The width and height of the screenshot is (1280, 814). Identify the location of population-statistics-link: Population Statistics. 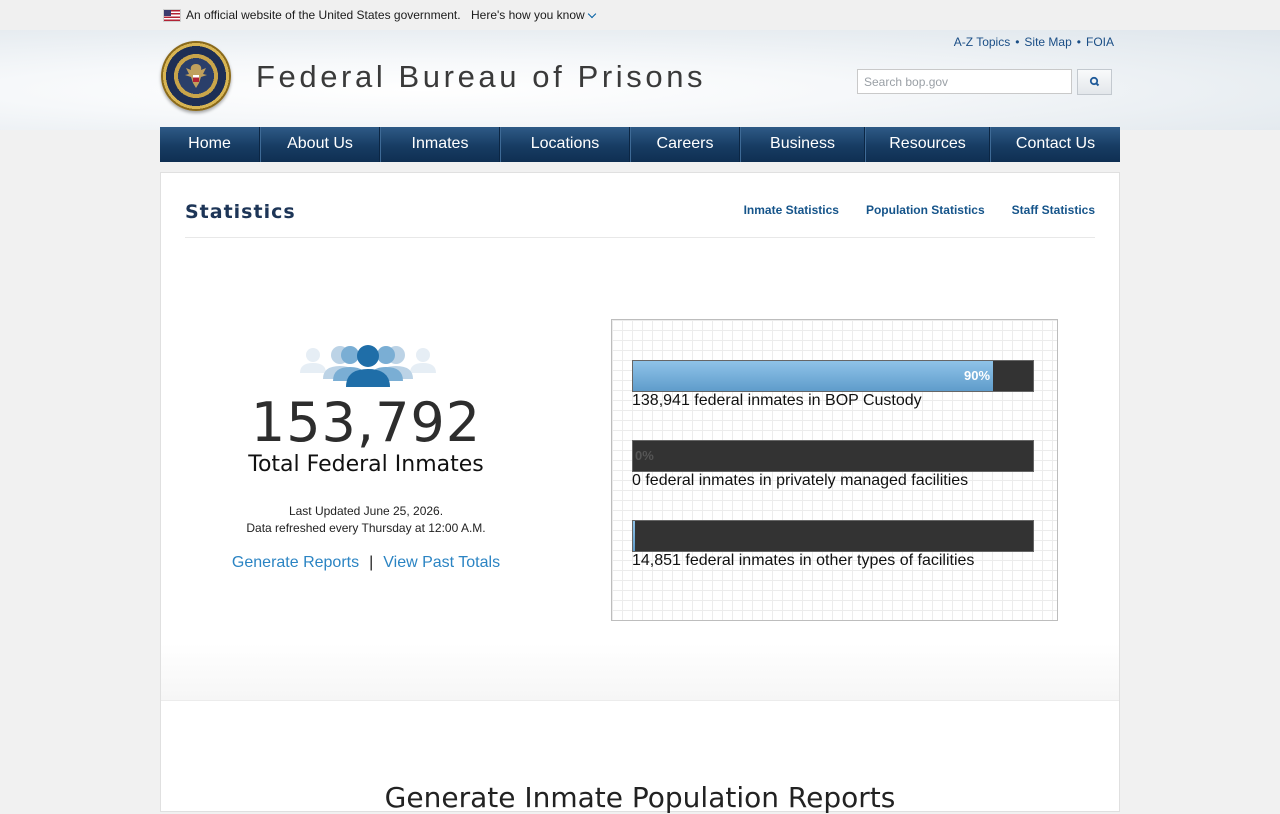
(925, 210).